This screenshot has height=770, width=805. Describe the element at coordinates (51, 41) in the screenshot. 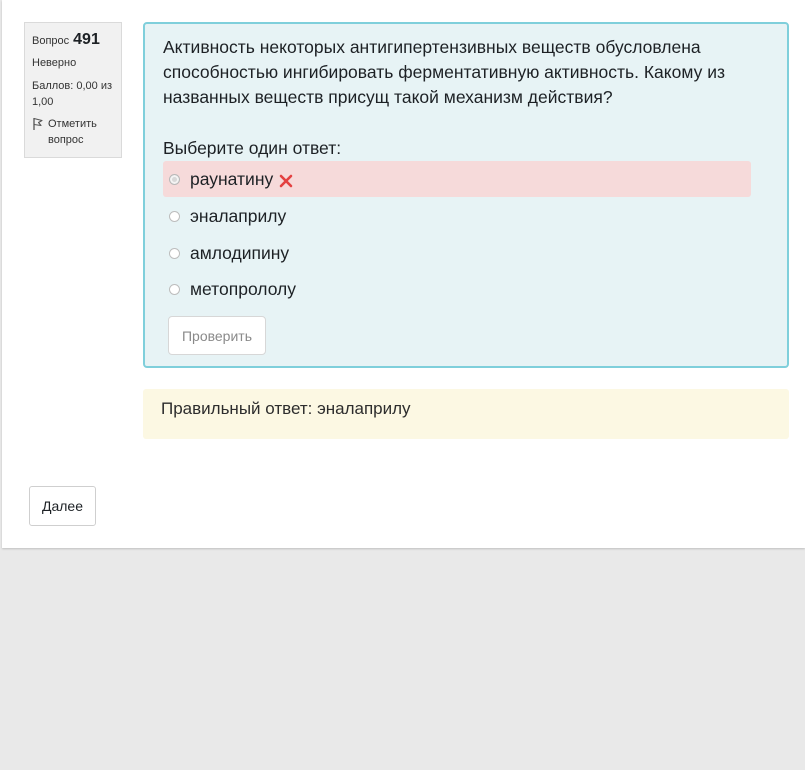

I see `question-number-label: Вопрос` at that location.